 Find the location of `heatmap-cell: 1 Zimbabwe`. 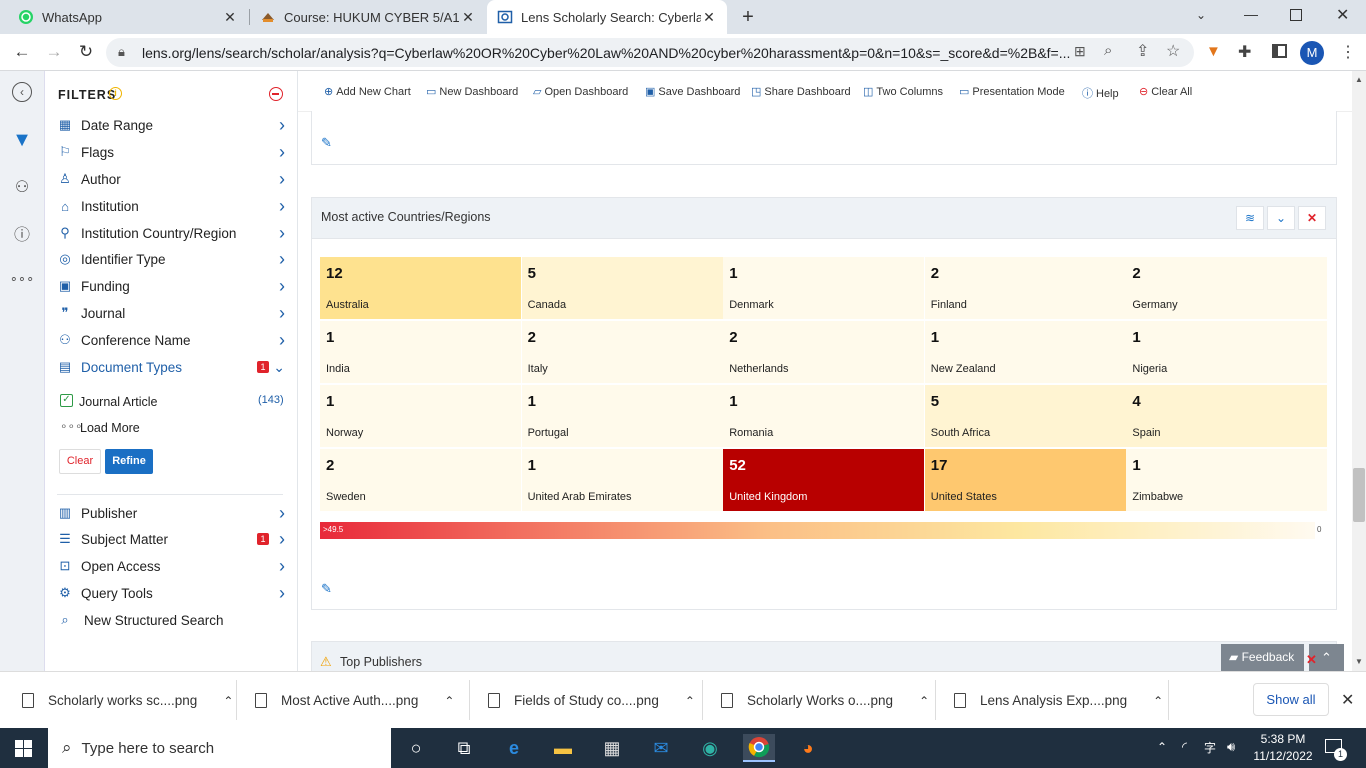

heatmap-cell: 1 Zimbabwe is located at coordinates (1227, 480).